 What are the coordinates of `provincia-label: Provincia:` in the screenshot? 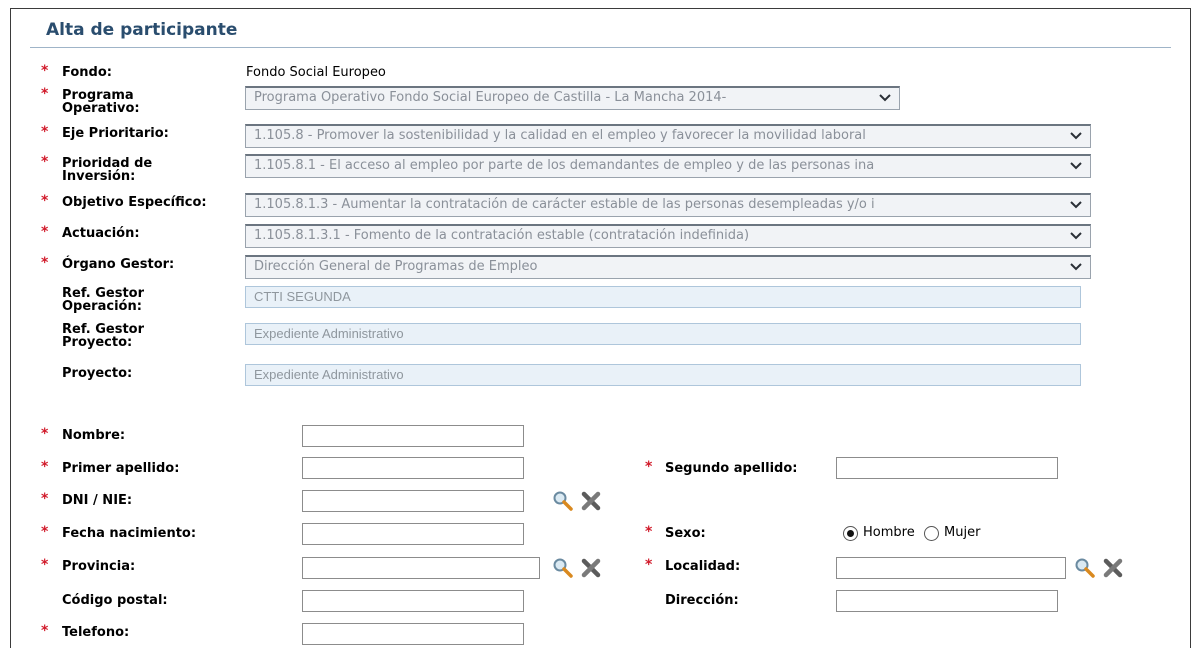 It's located at (99, 566).